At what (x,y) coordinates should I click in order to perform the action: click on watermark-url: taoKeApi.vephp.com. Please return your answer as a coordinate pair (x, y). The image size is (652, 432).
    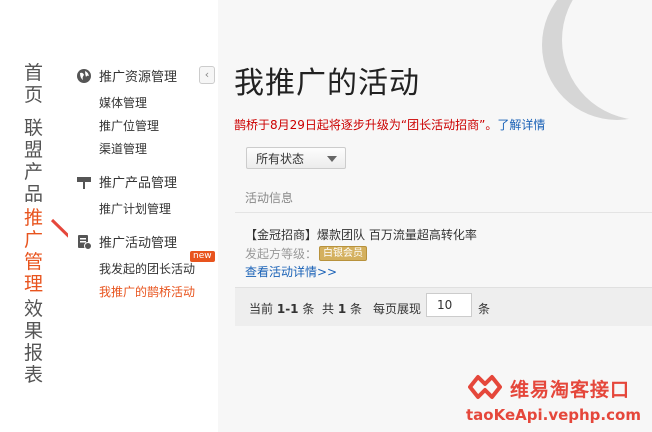
    Looking at the image, I should click on (553, 415).